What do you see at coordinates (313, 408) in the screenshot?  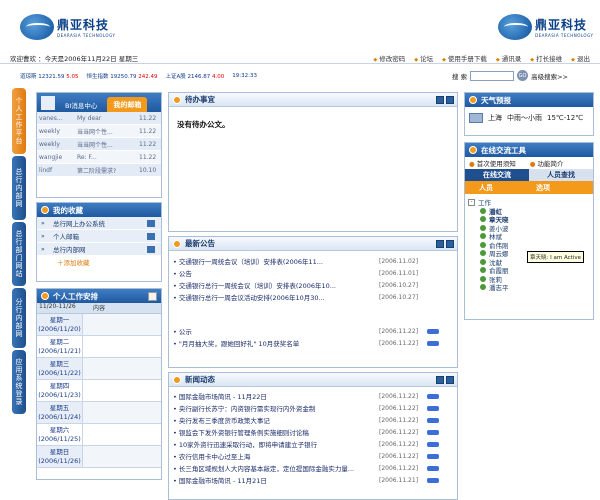 I see `list-item: • 央行副行长苏宁：内资银行需实现行内外资金制 [2006.11.22]` at bounding box center [313, 408].